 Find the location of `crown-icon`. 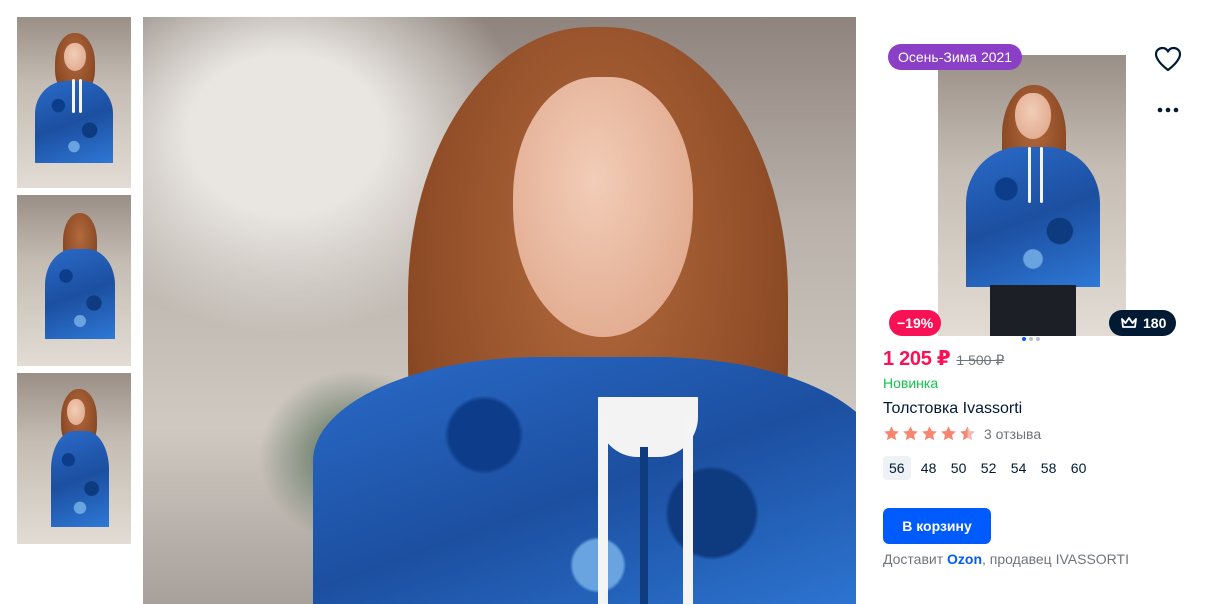

crown-icon is located at coordinates (1129, 322).